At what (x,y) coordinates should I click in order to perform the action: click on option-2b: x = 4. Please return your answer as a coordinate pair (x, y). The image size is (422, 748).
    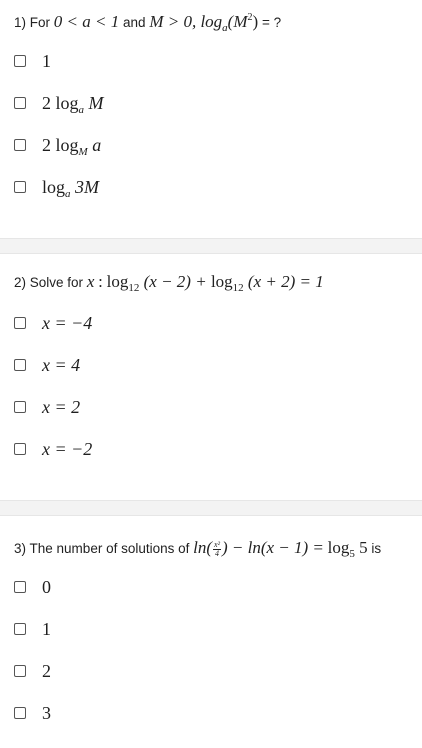
    Looking at the image, I should click on (47, 365).